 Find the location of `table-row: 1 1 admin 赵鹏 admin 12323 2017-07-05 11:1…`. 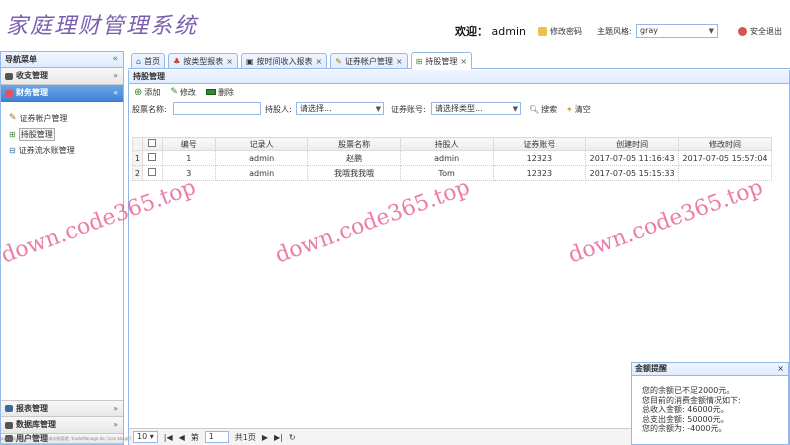

table-row: 1 1 admin 赵鹏 admin 12323 2017-07-05 11:1… is located at coordinates (452, 158).